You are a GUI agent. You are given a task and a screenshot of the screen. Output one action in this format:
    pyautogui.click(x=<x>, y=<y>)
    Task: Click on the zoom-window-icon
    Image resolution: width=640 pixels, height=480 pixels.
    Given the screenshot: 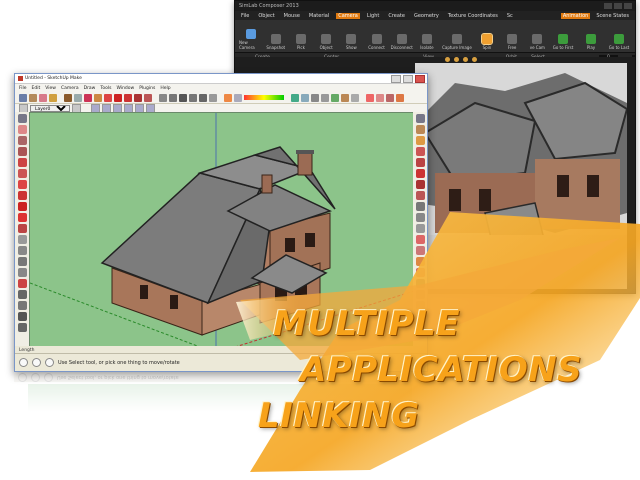 What is the action you would take?
    pyautogui.click(x=22, y=327)
    